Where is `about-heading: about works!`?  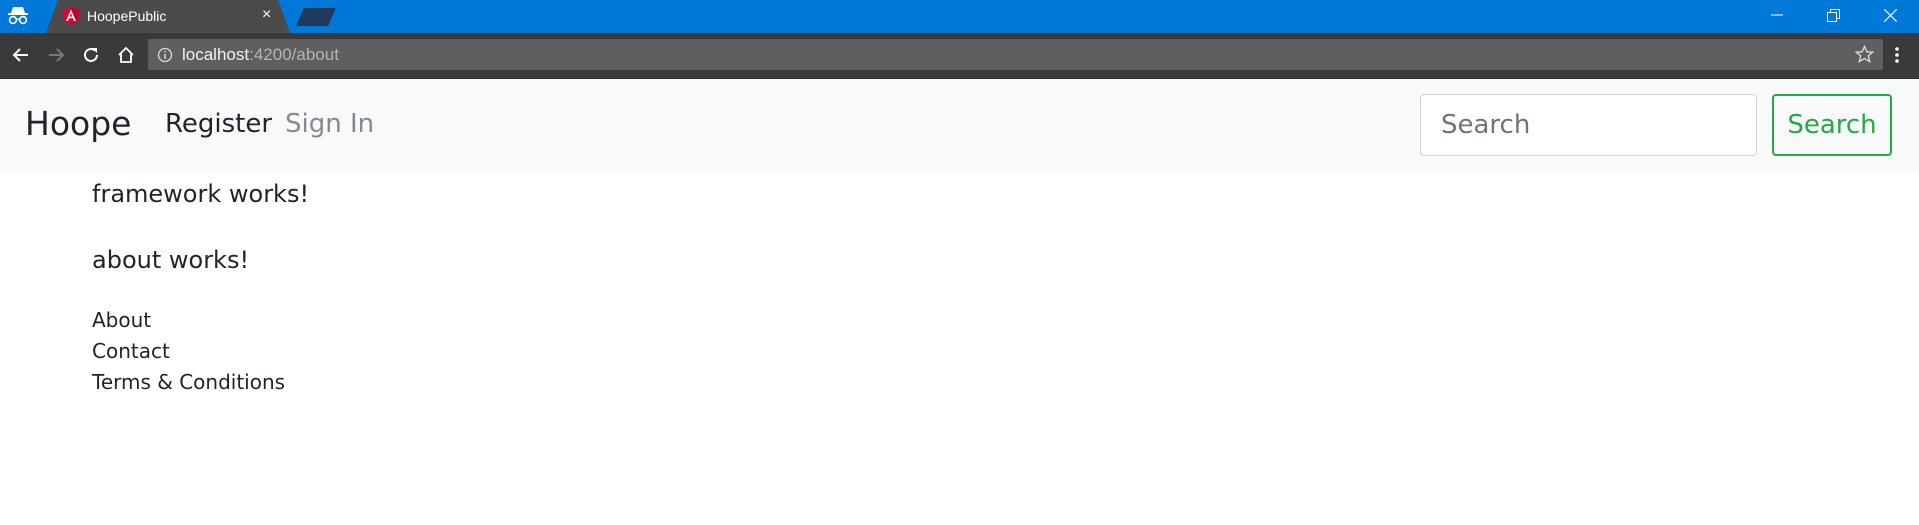 about-heading: about works! is located at coordinates (171, 260).